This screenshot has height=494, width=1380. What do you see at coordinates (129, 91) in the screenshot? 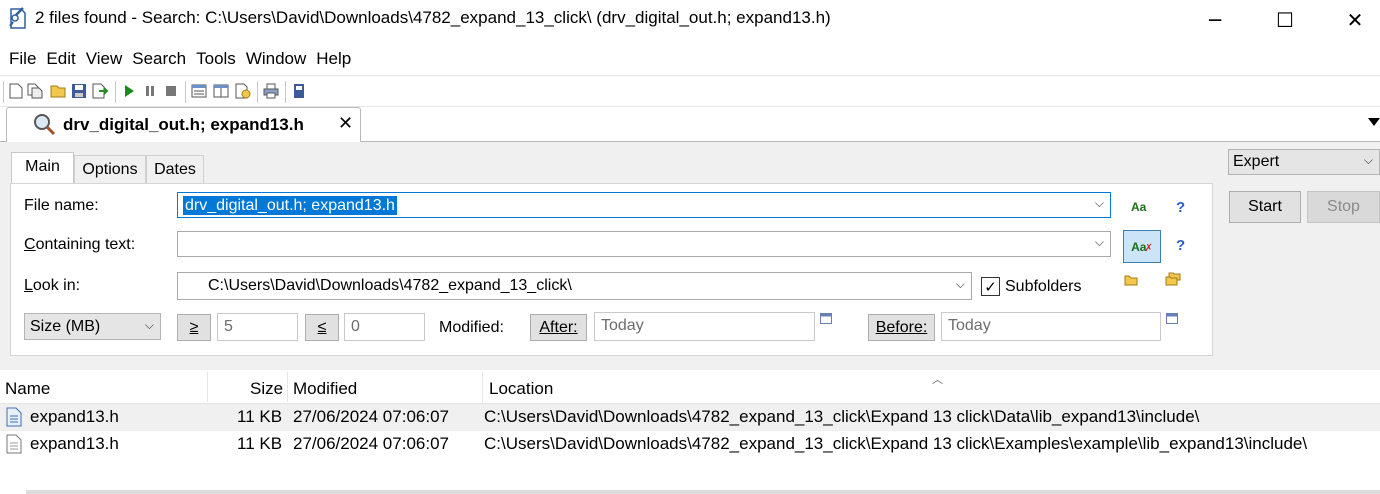
I see `play-icon` at bounding box center [129, 91].